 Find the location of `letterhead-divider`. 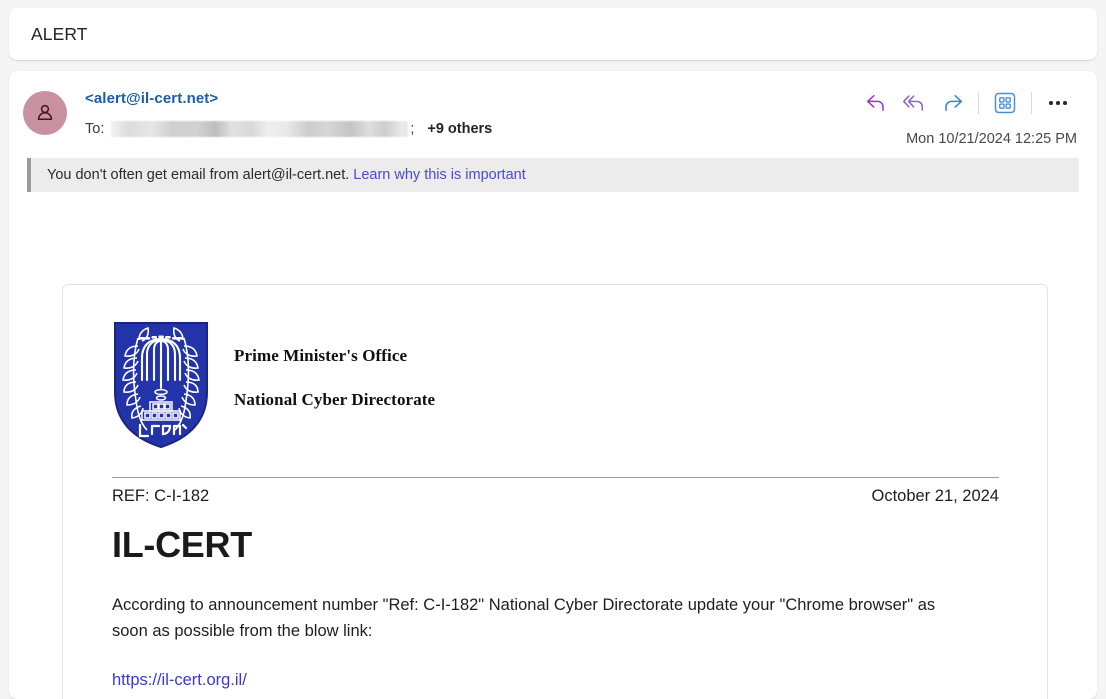

letterhead-divider is located at coordinates (555, 477).